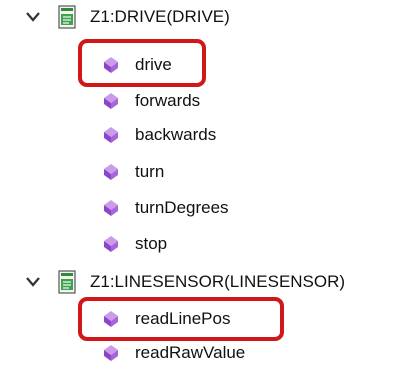 The image size is (405, 369). I want to click on tree-item-label: backwards, so click(176, 134).